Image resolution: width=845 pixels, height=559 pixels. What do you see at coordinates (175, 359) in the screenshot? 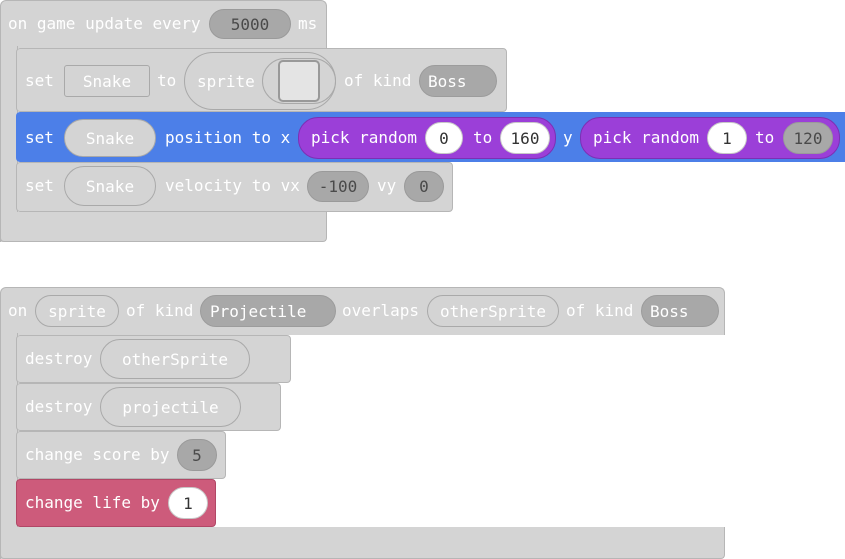
I see `destroy-target-other-sprite: otherSprite` at bounding box center [175, 359].